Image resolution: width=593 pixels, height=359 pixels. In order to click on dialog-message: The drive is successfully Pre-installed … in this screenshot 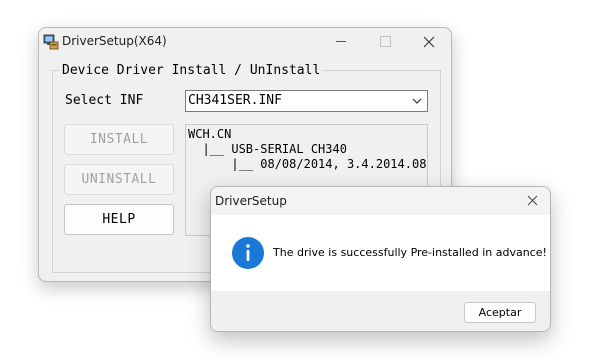, I will do `click(410, 252)`.